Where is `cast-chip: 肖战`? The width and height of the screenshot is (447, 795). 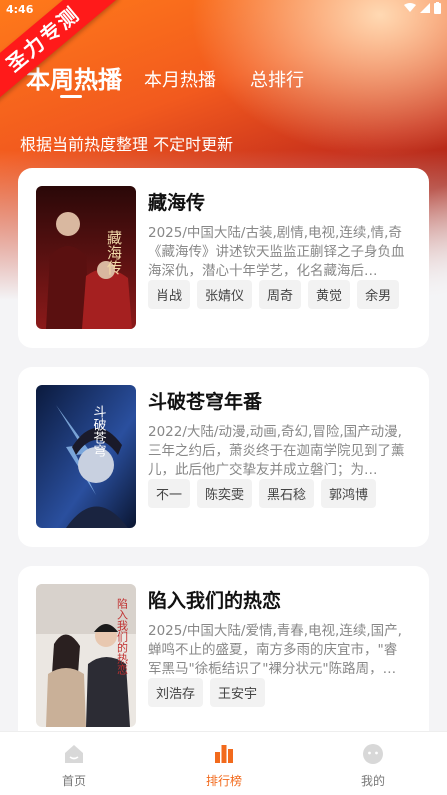
cast-chip: 肖战 is located at coordinates (169, 294).